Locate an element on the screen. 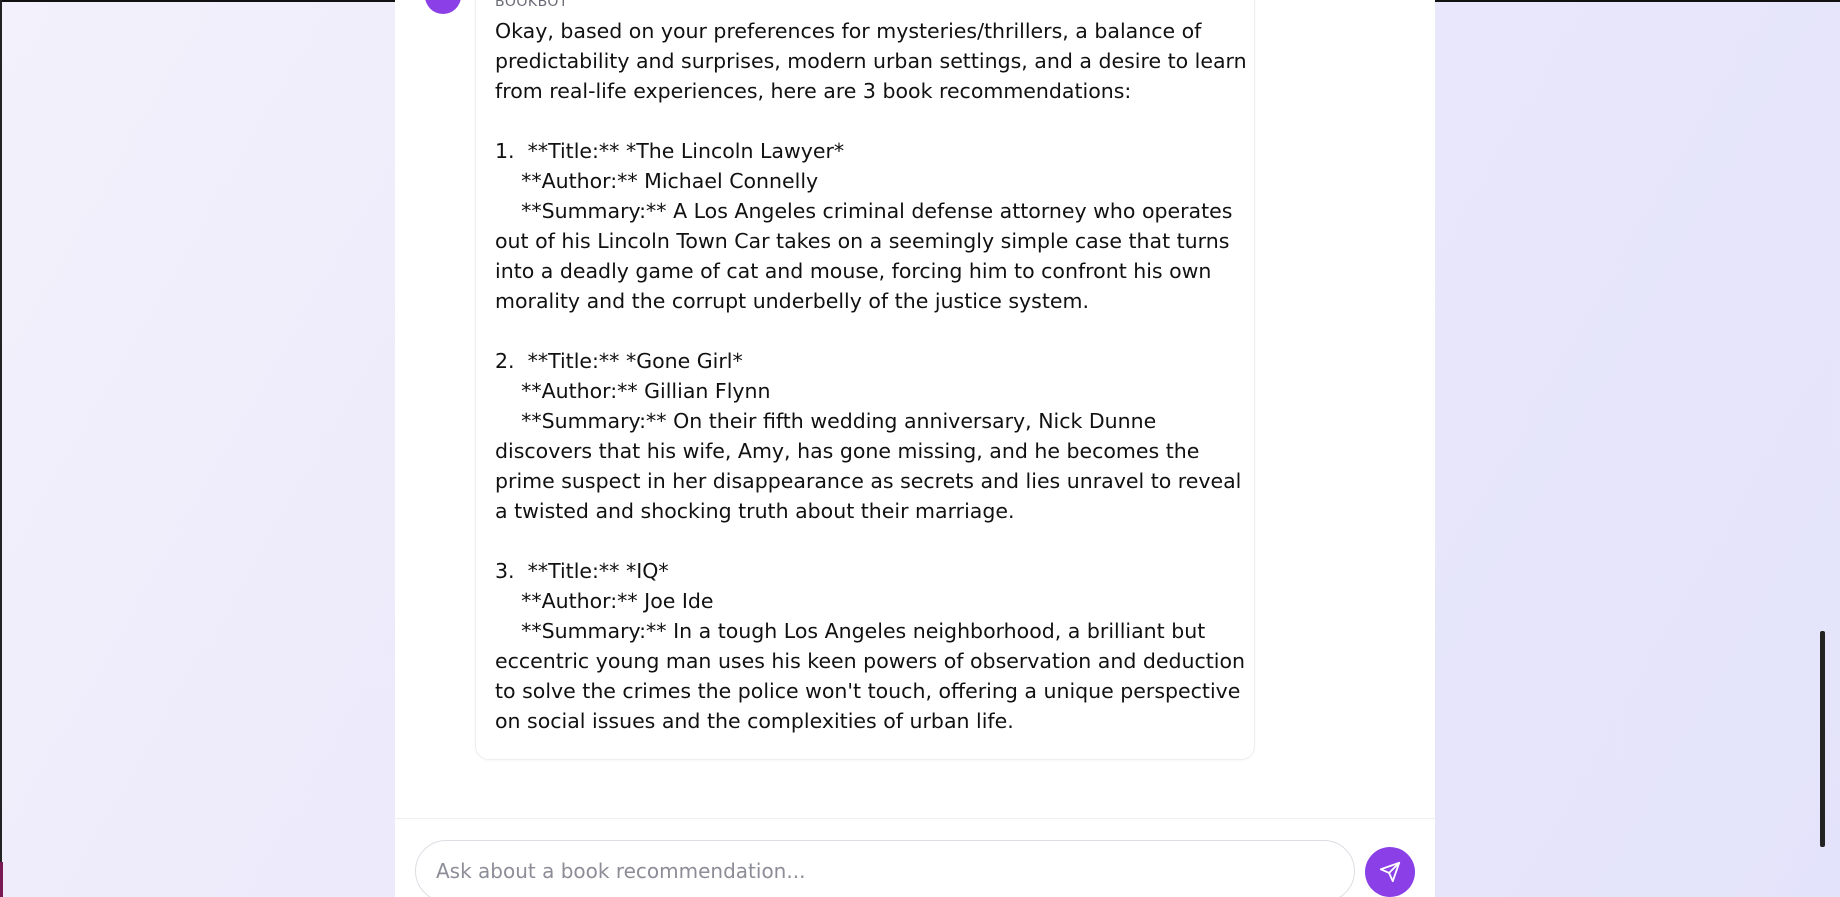  send-button is located at coordinates (1390, 872).